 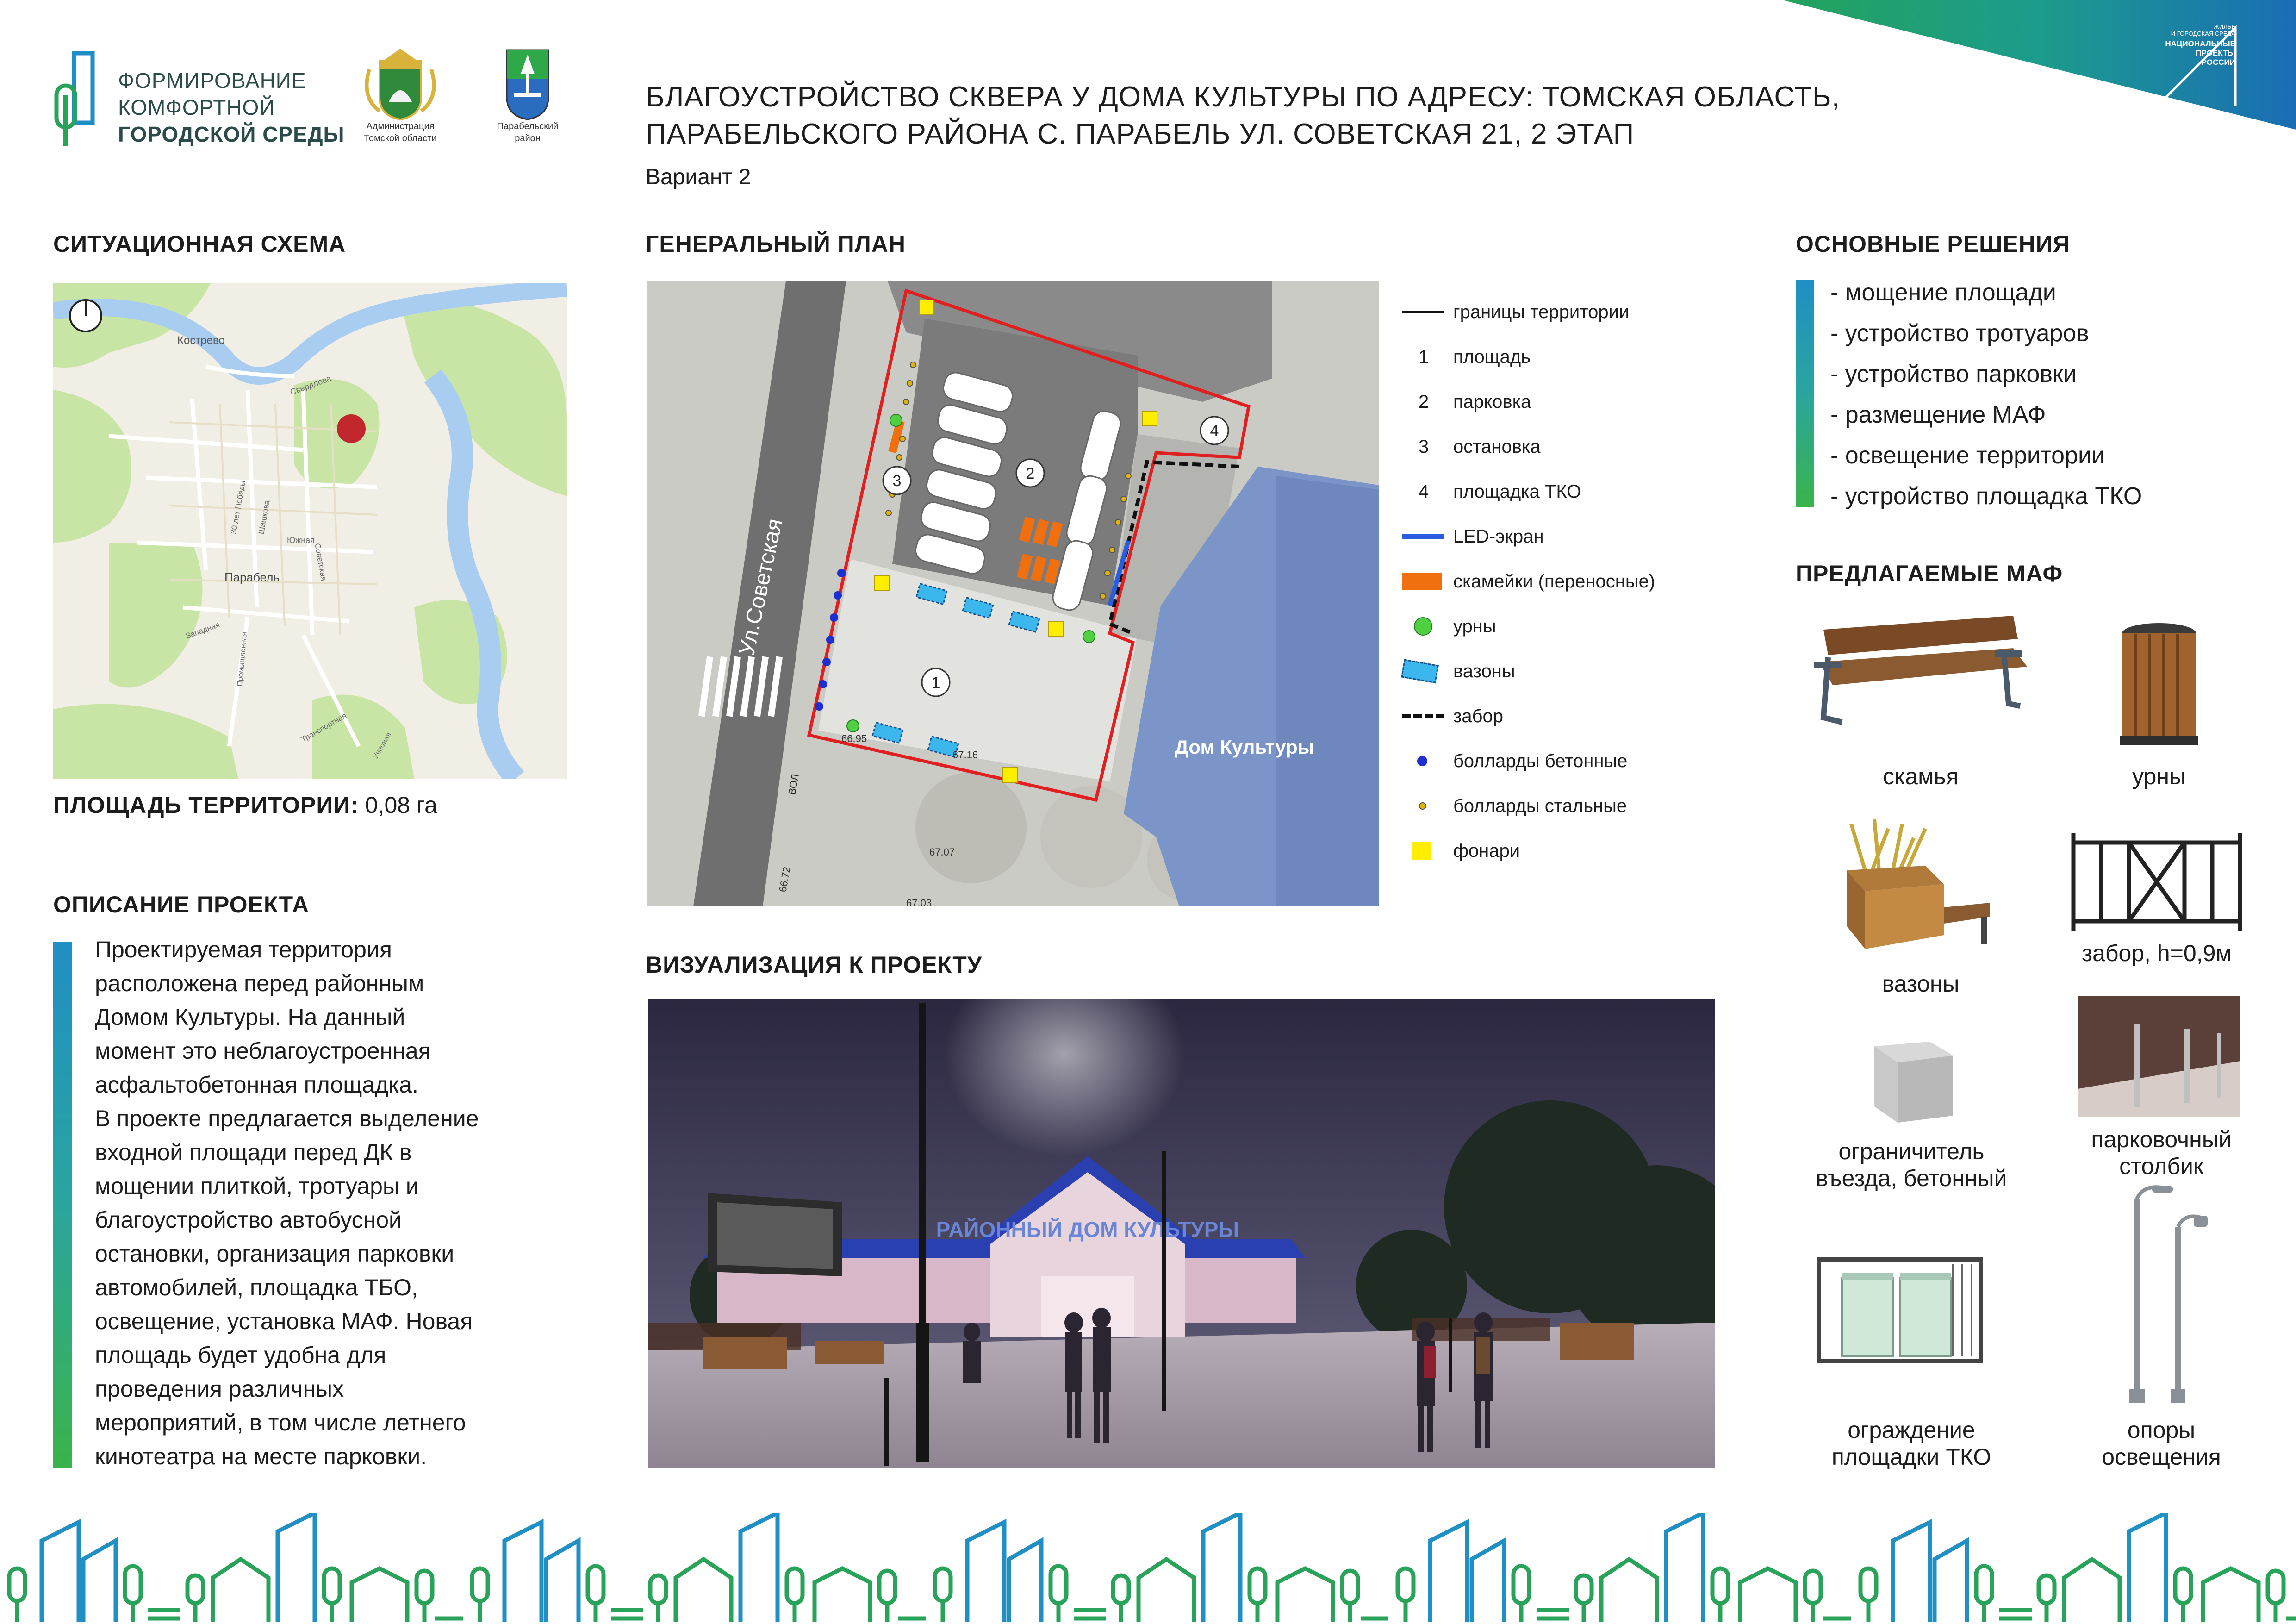 I want to click on solution-item: - устройство площадка ТКО, so click(x=1986, y=496).